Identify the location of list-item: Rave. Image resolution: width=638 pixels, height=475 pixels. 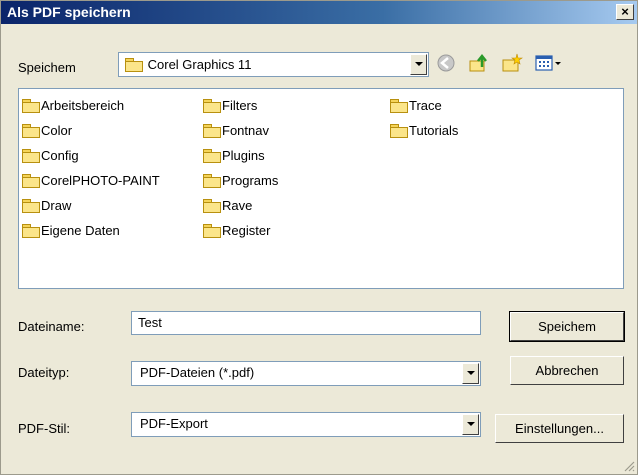
(227, 206).